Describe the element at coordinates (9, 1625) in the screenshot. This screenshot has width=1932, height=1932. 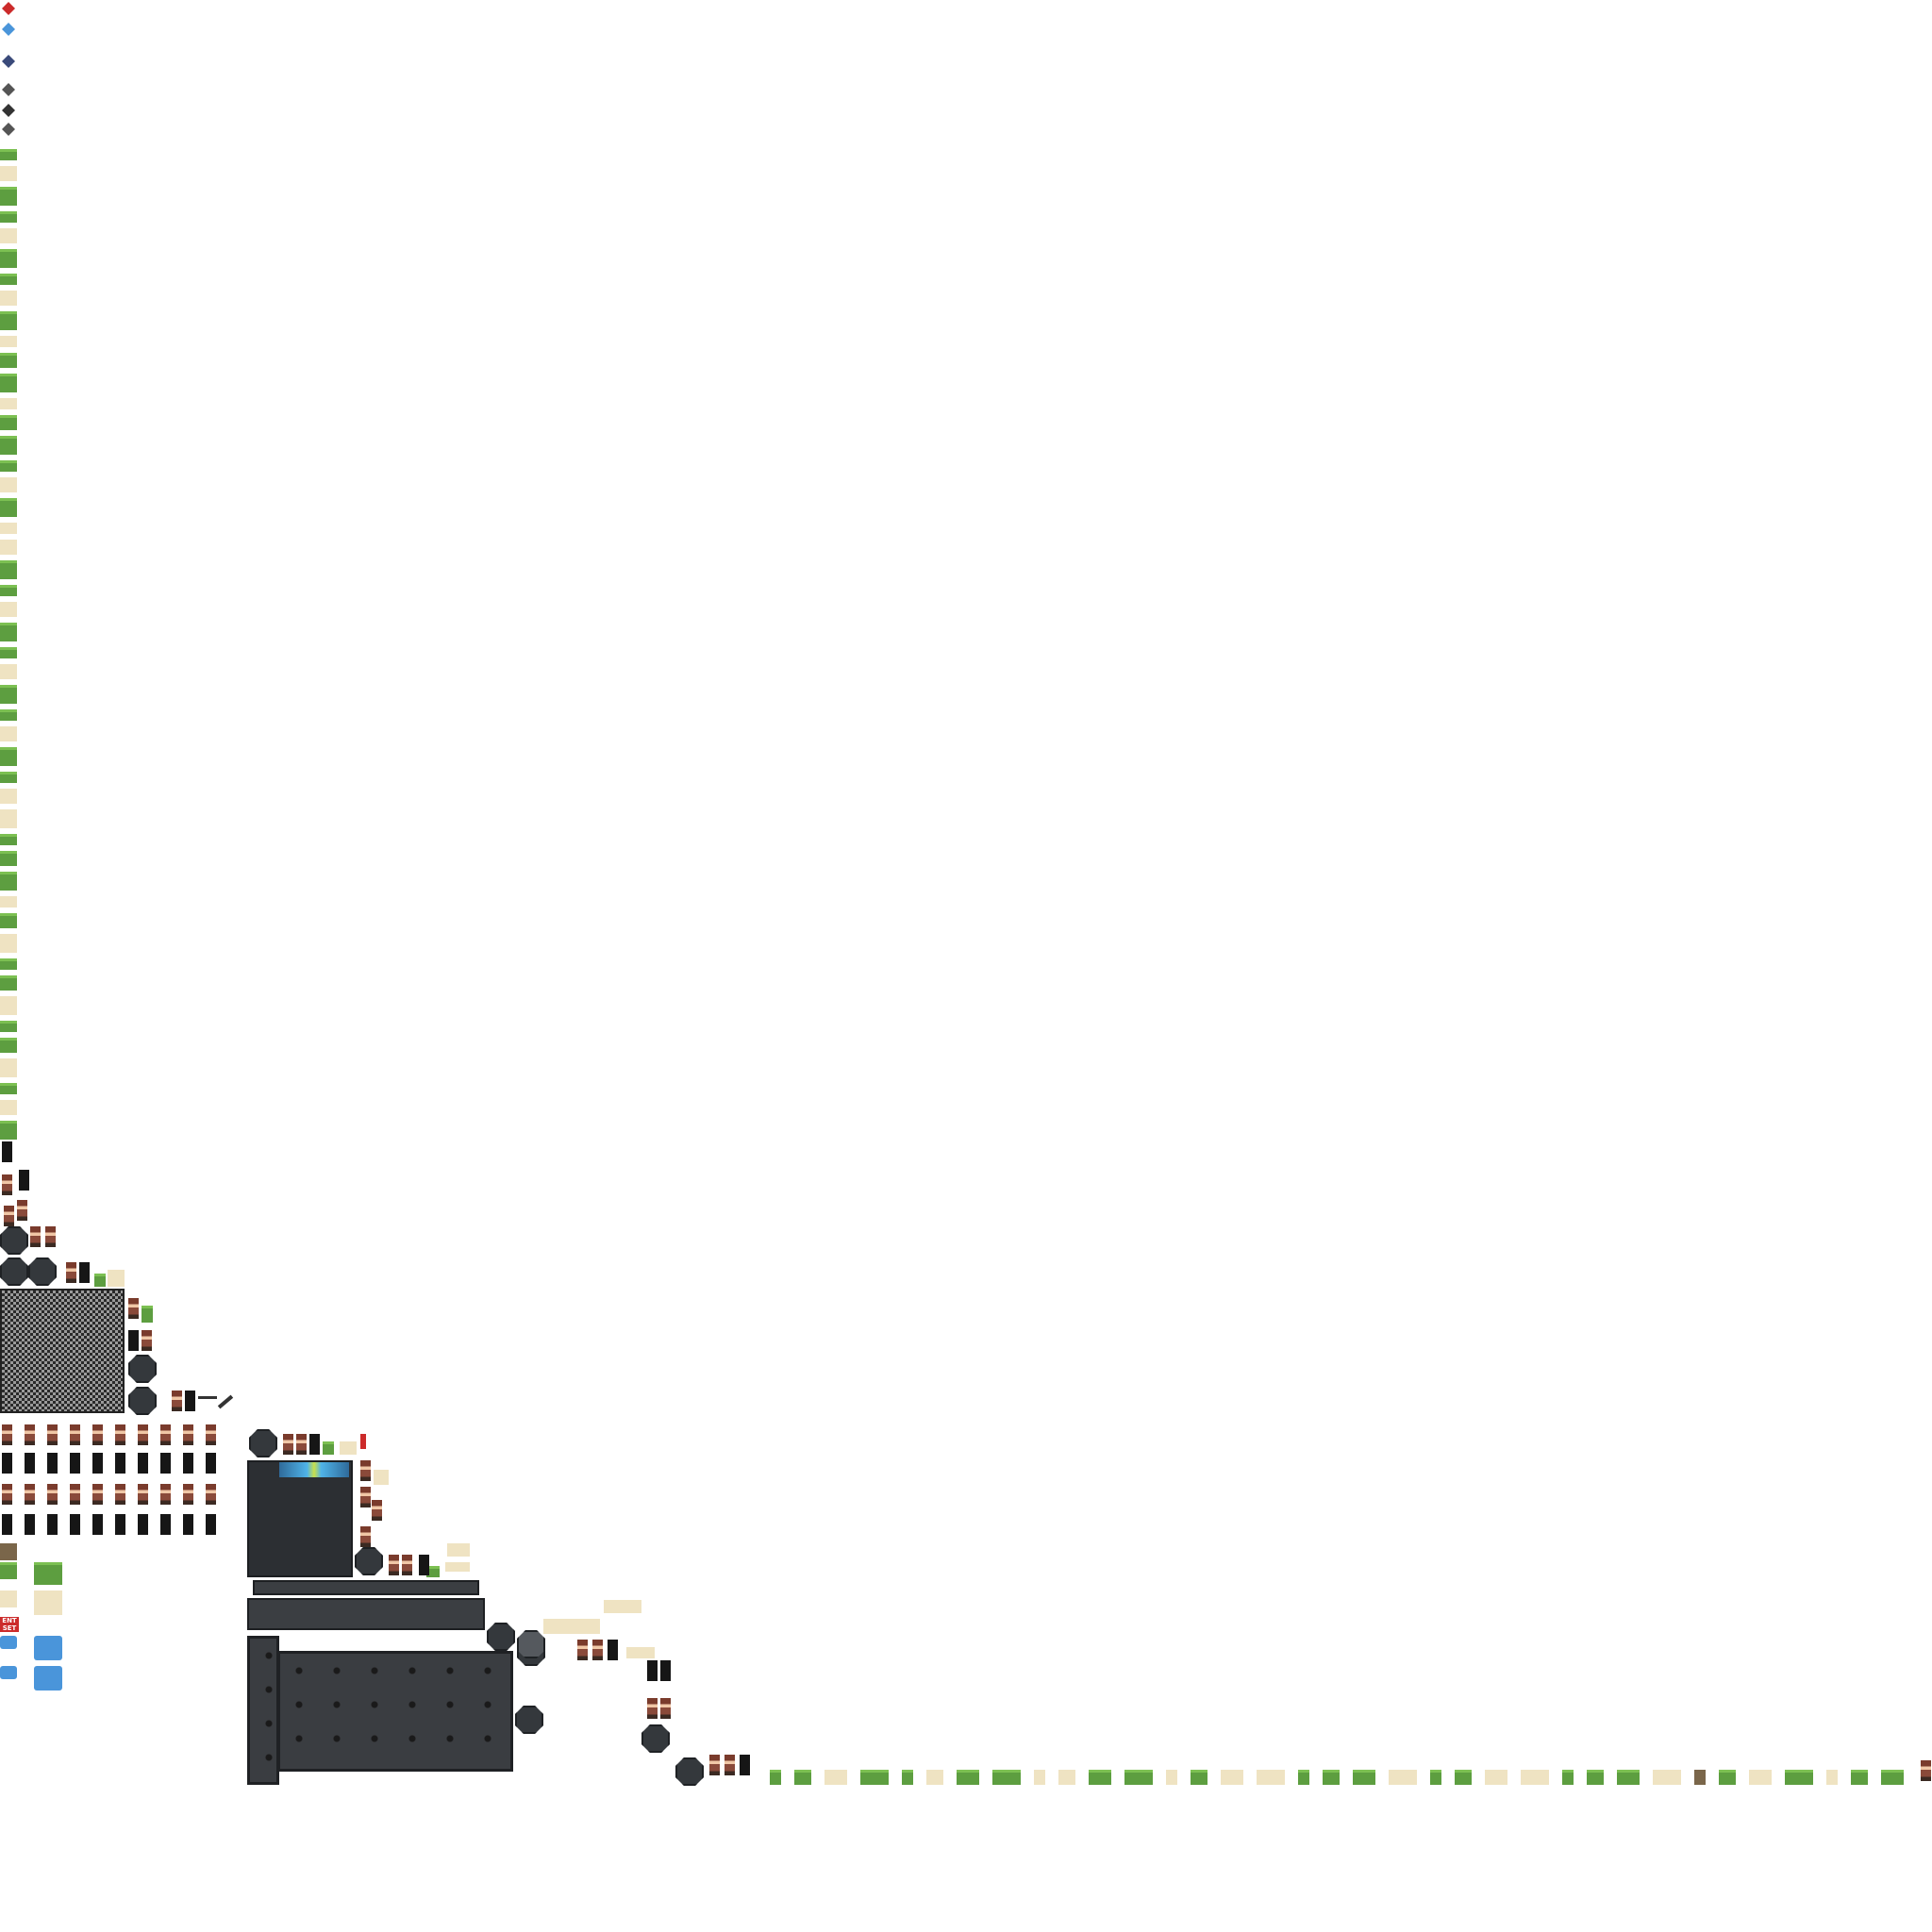
I see `ent-set-label: ENT SET` at that location.